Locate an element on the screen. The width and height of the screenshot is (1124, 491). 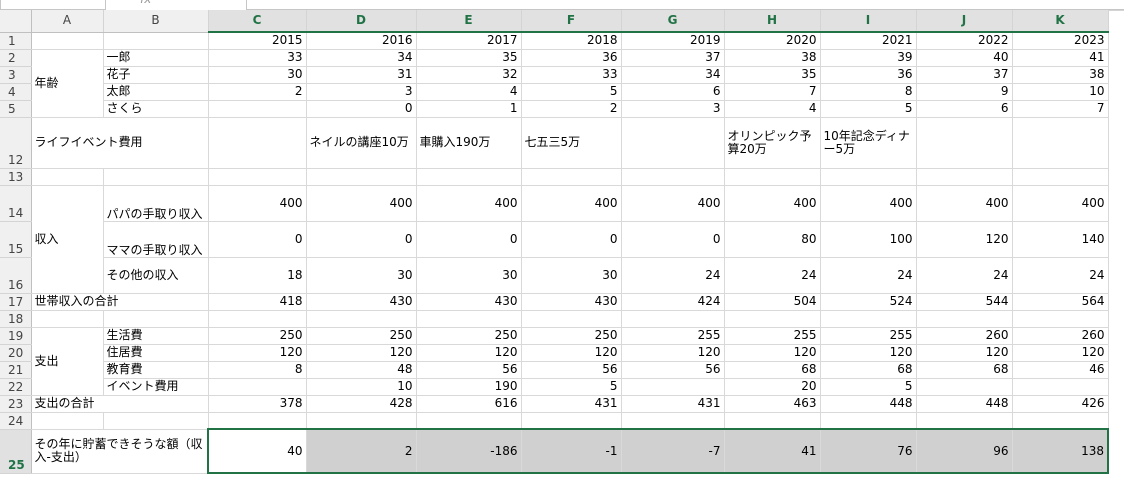
expense-cell: 5 is located at coordinates (571, 387).